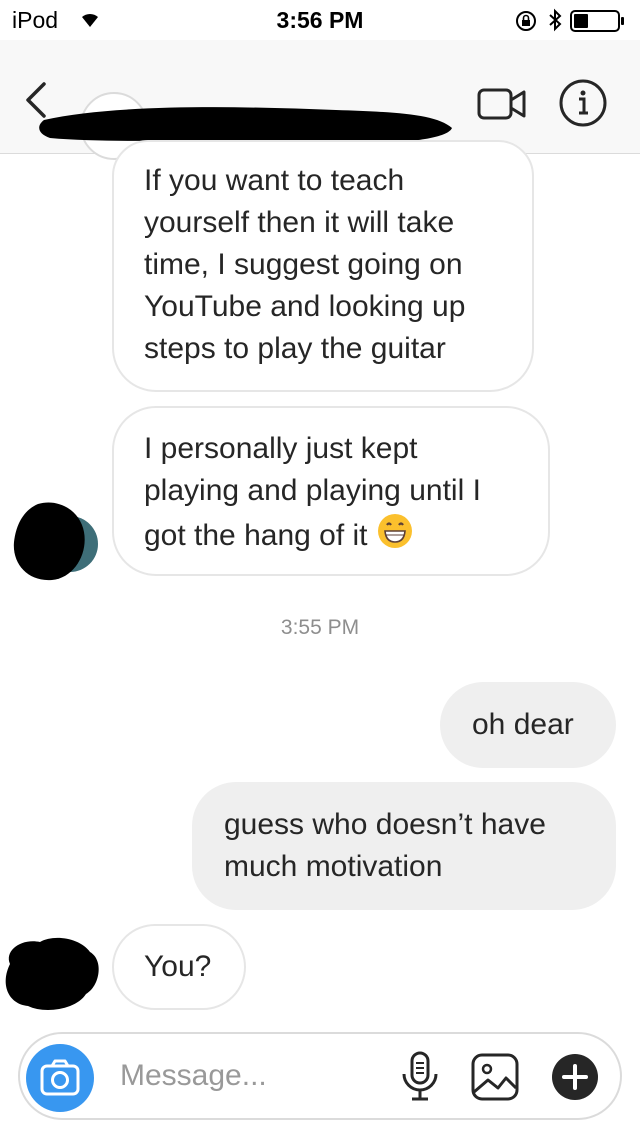 Image resolution: width=640 pixels, height=1136 pixels. I want to click on plus-icon, so click(575, 1077).